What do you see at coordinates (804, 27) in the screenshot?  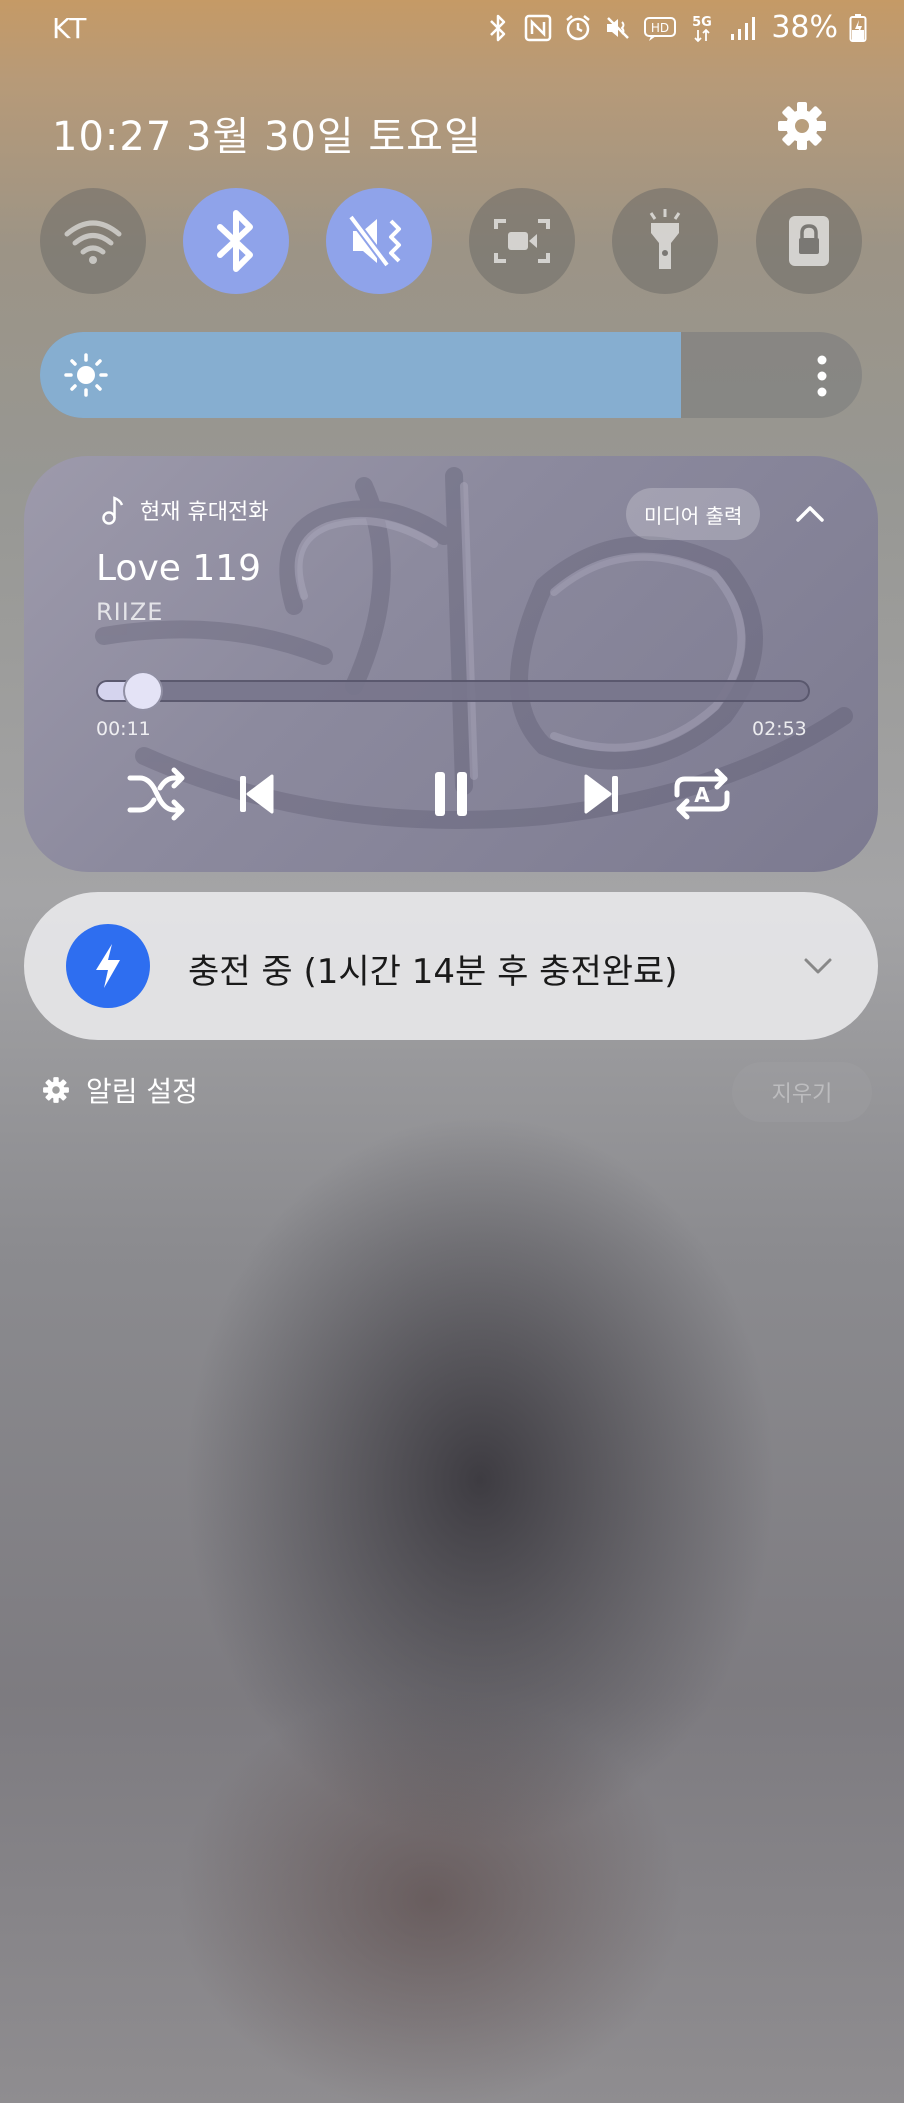 I see `battery-percent: 38%` at bounding box center [804, 27].